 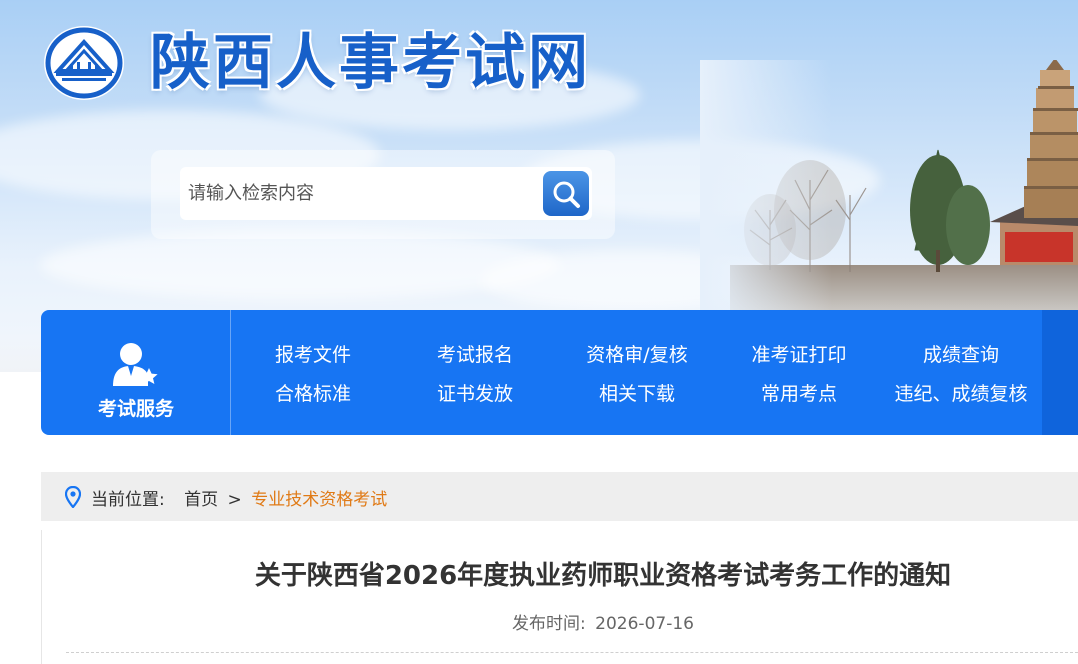 What do you see at coordinates (201, 500) in the screenshot?
I see `breadcrumb-home-link: 首页` at bounding box center [201, 500].